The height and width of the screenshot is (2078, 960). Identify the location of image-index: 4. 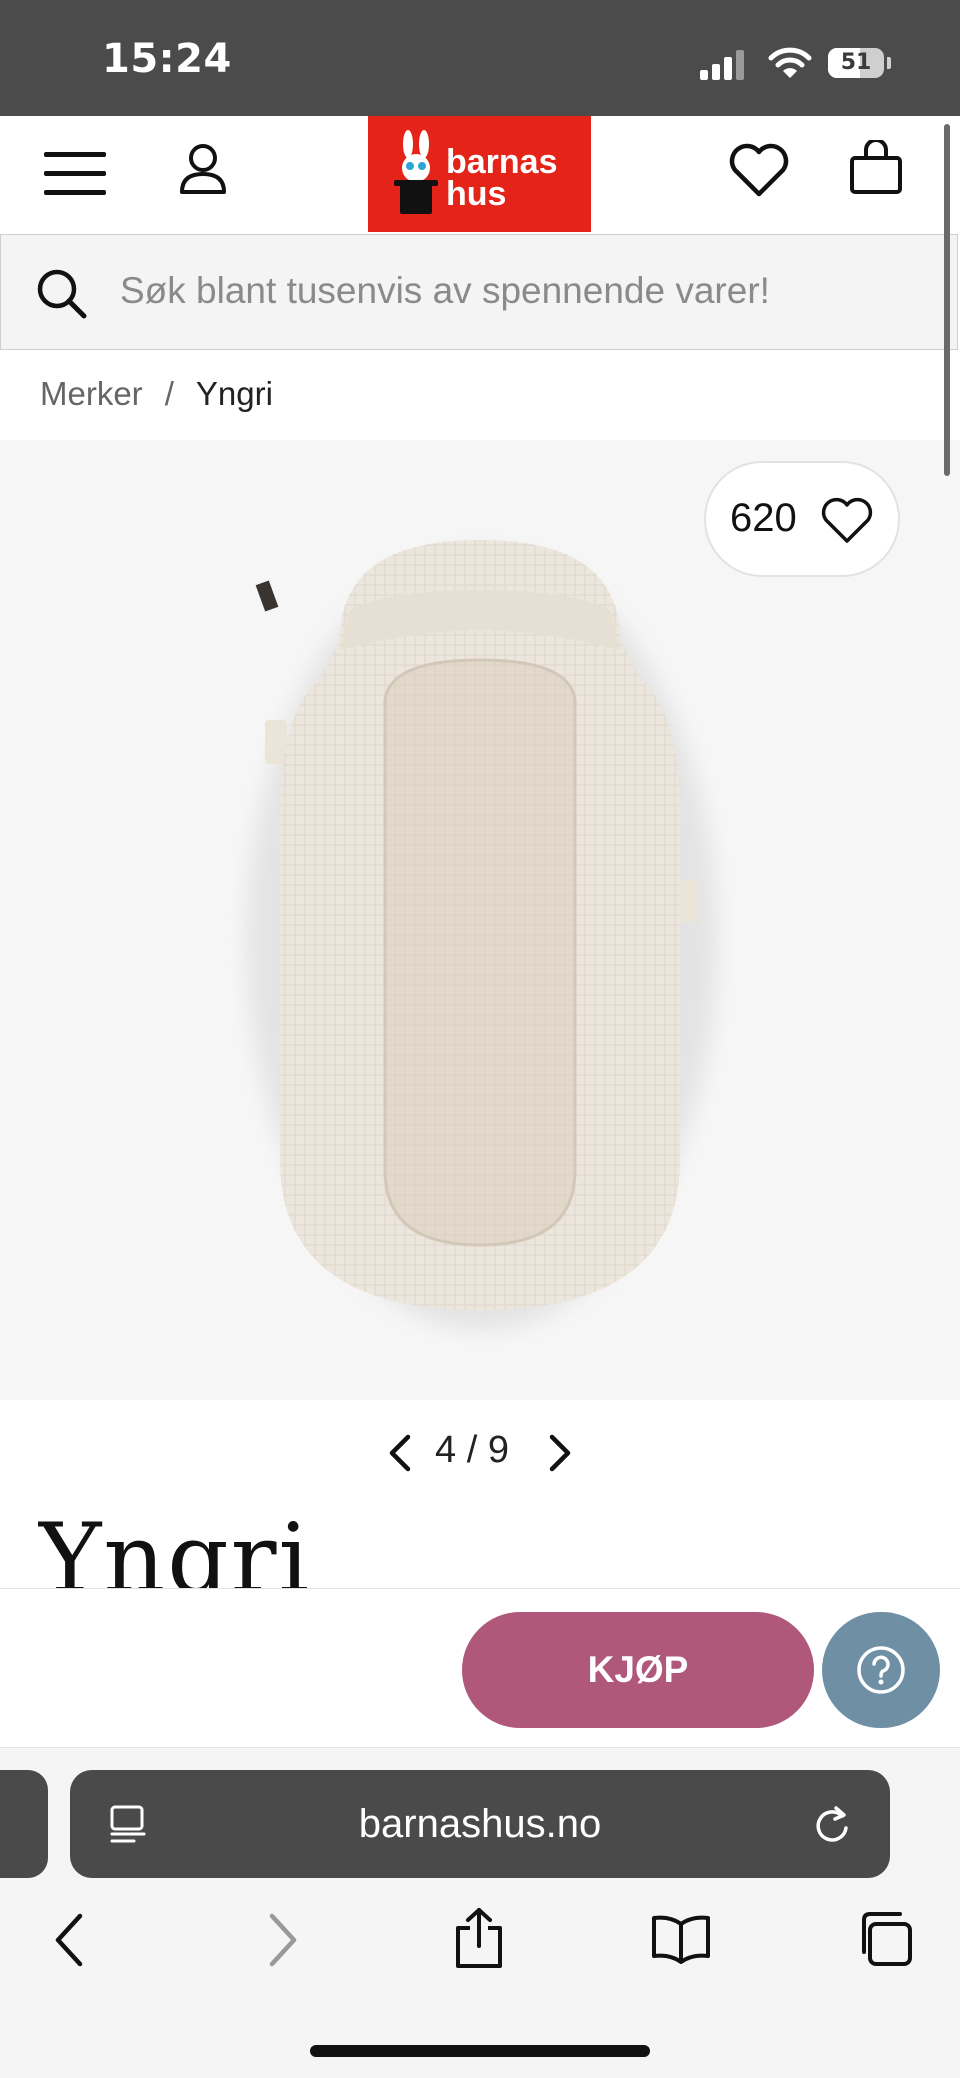
(446, 1450).